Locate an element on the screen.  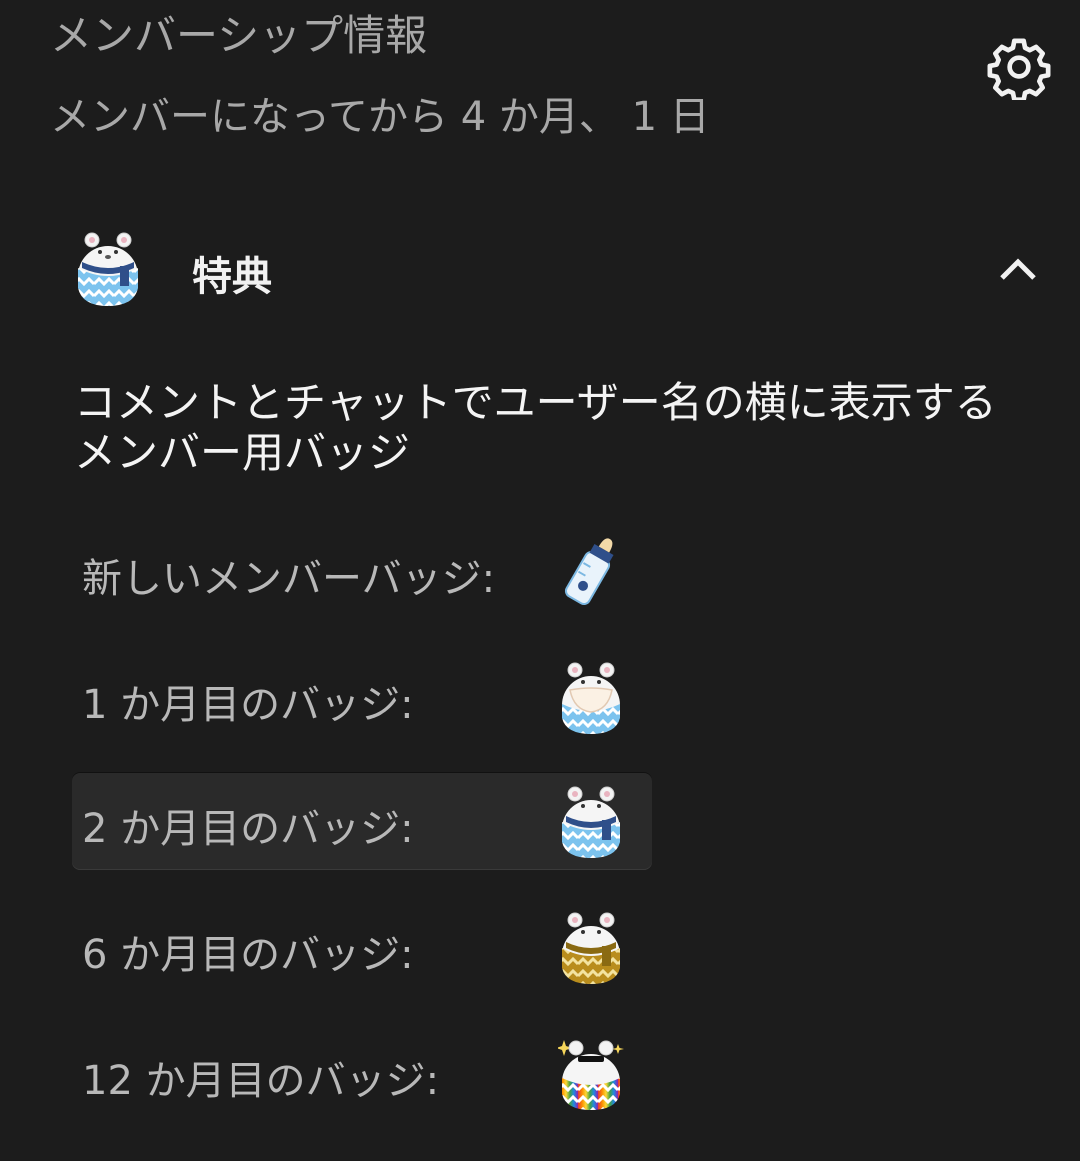
perk-description: コメントとチャットでユーザー名の横に表示するメンバー用バッジ is located at coordinates (535, 427).